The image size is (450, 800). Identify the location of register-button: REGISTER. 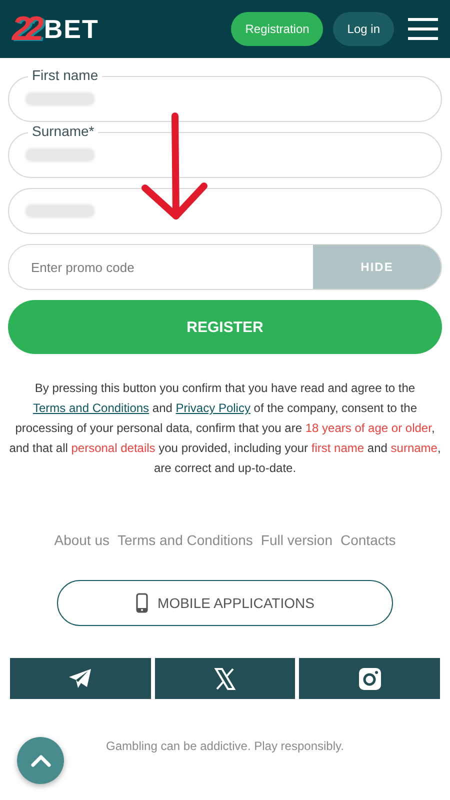
(225, 327).